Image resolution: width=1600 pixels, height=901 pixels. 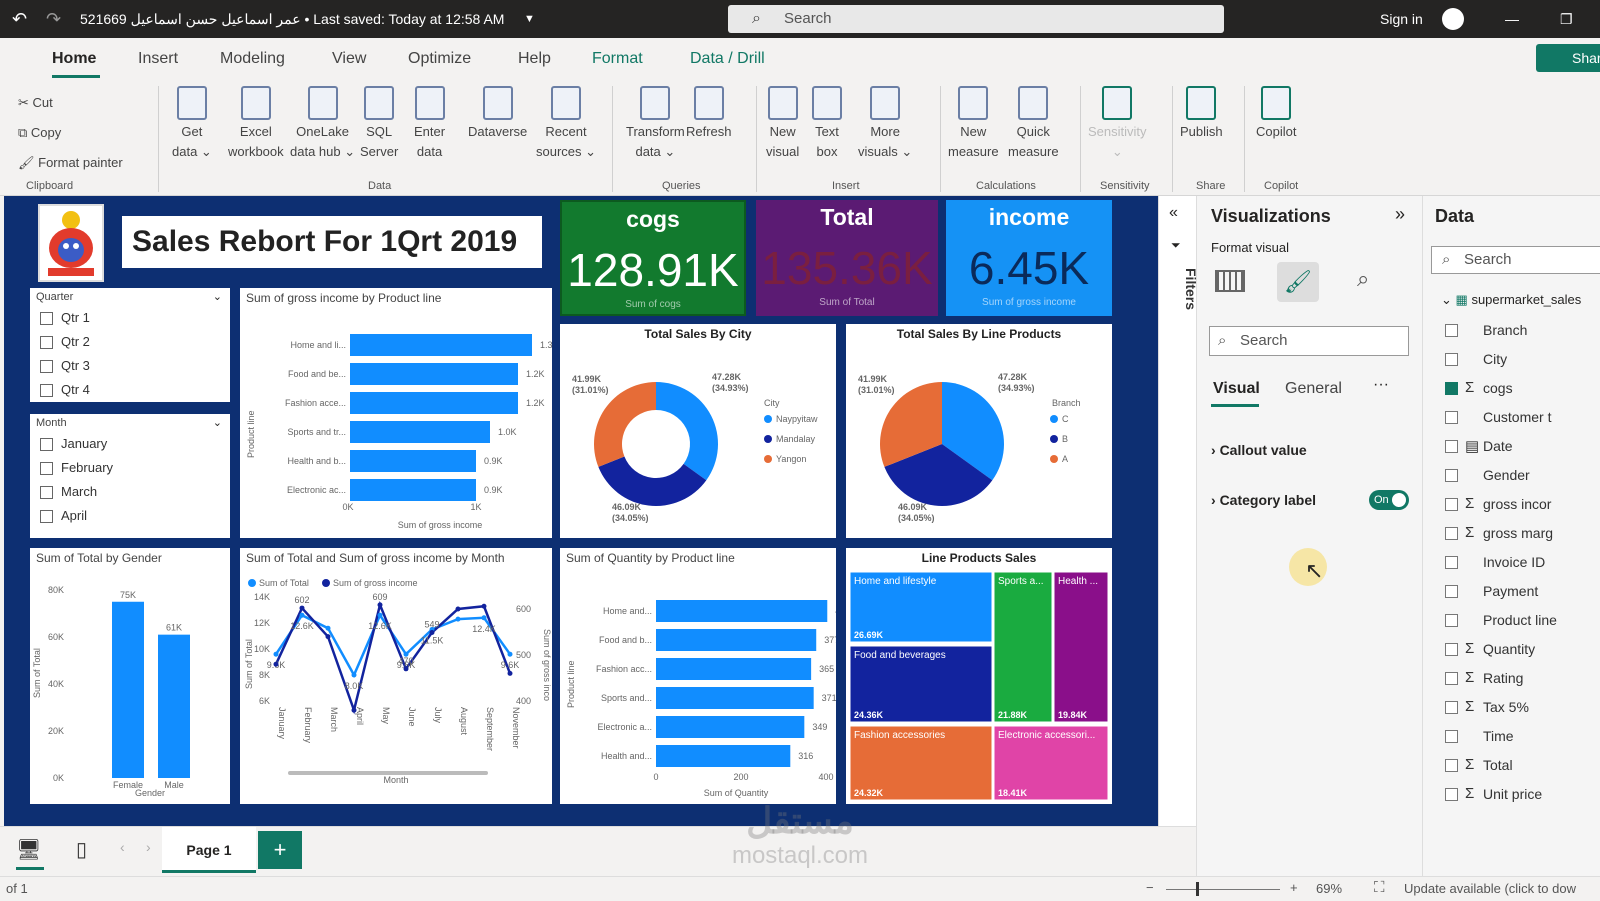 I want to click on mobile-view-icon: ▯, so click(x=81, y=849).